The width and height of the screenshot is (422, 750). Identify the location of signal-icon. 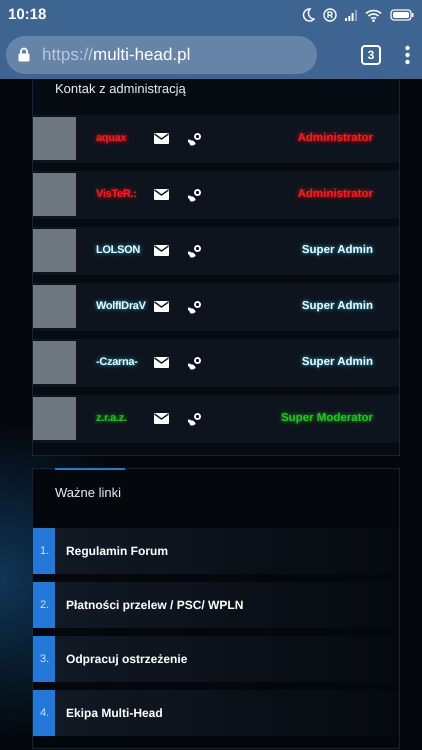
(351, 15).